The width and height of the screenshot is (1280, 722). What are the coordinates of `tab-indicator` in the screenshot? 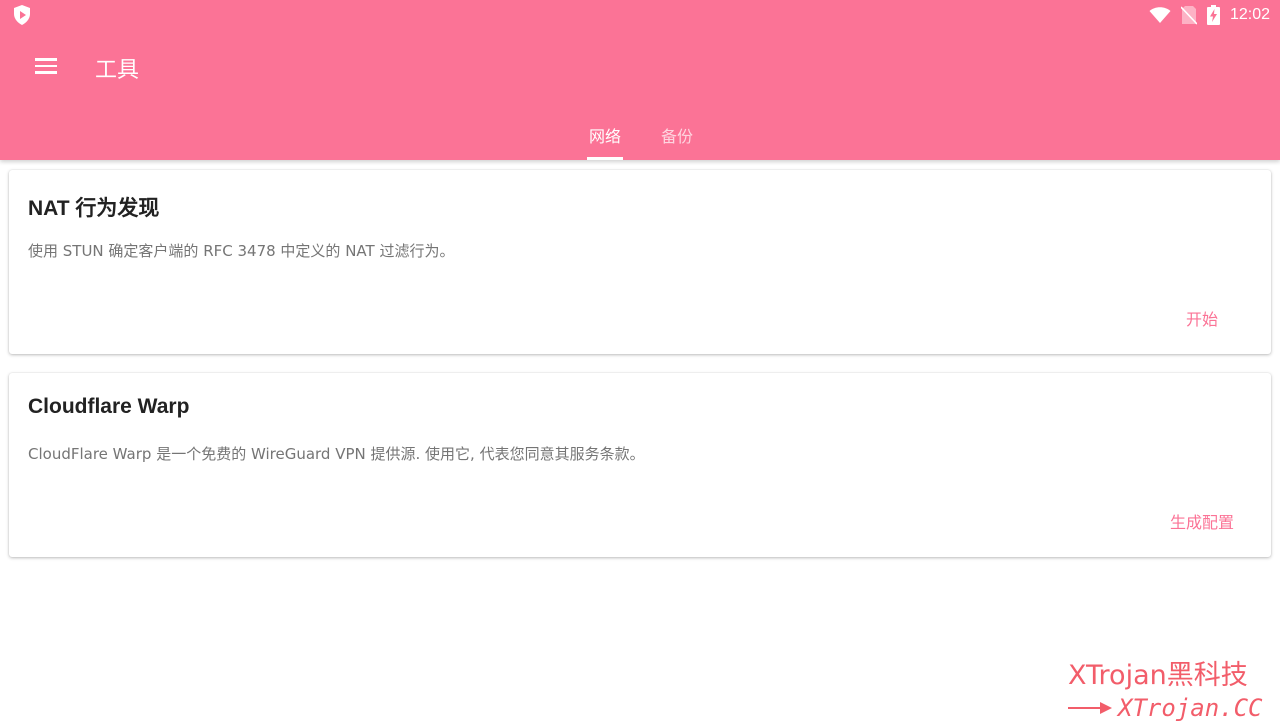 It's located at (605, 158).